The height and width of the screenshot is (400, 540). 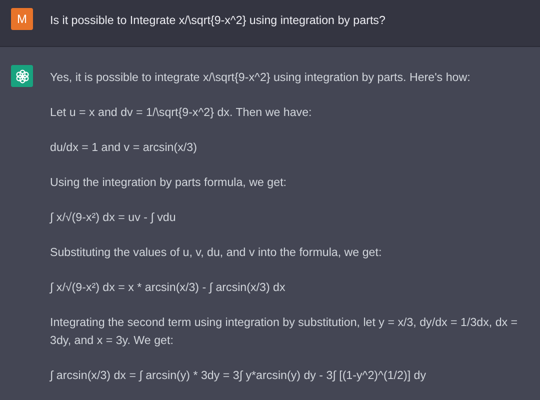 I want to click on answer-paragraph: Substituting the values of u, v, du, and v into the formula, we get:, so click(x=216, y=253).